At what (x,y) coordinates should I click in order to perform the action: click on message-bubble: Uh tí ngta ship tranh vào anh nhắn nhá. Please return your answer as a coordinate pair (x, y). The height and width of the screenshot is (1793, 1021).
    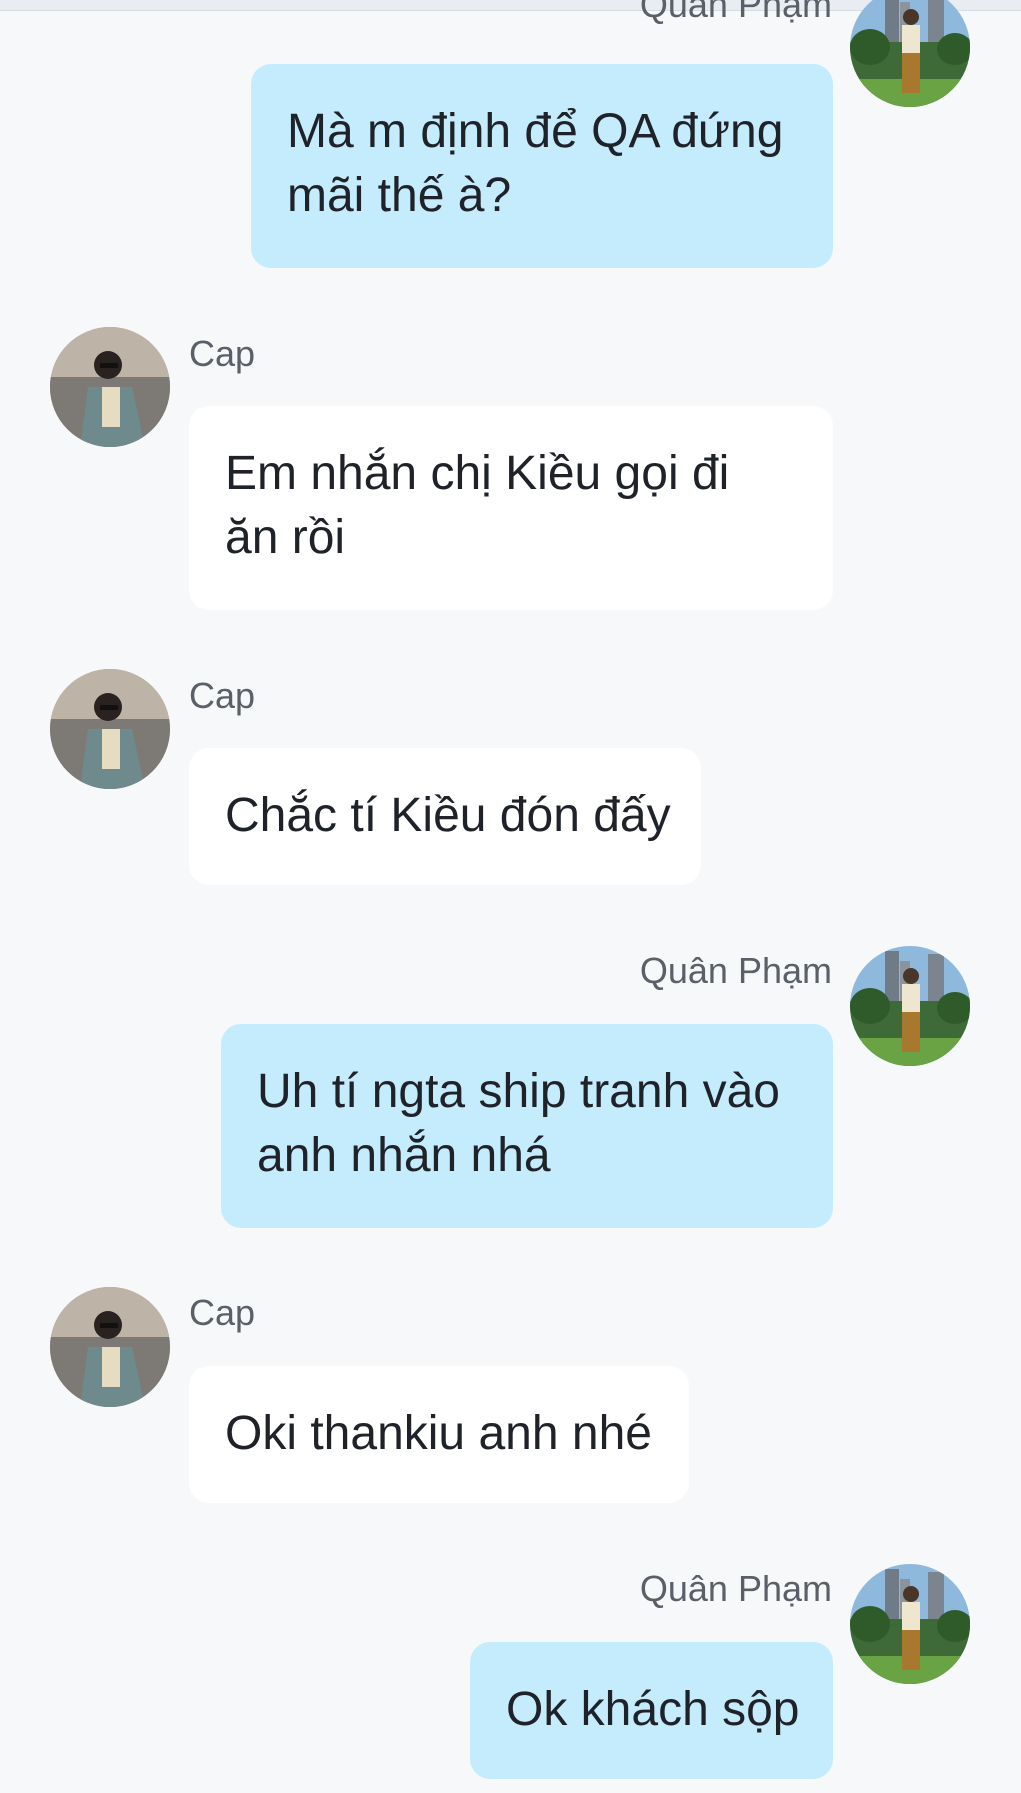
    Looking at the image, I should click on (527, 1126).